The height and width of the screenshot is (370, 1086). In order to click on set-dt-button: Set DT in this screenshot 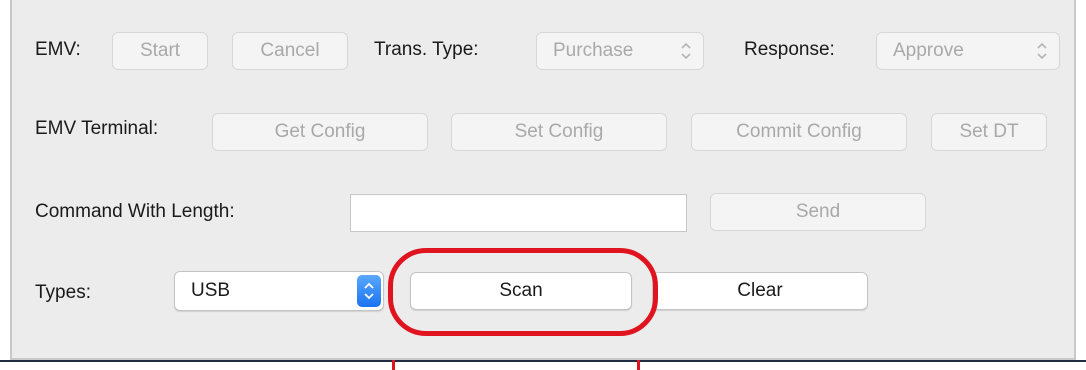, I will do `click(989, 132)`.